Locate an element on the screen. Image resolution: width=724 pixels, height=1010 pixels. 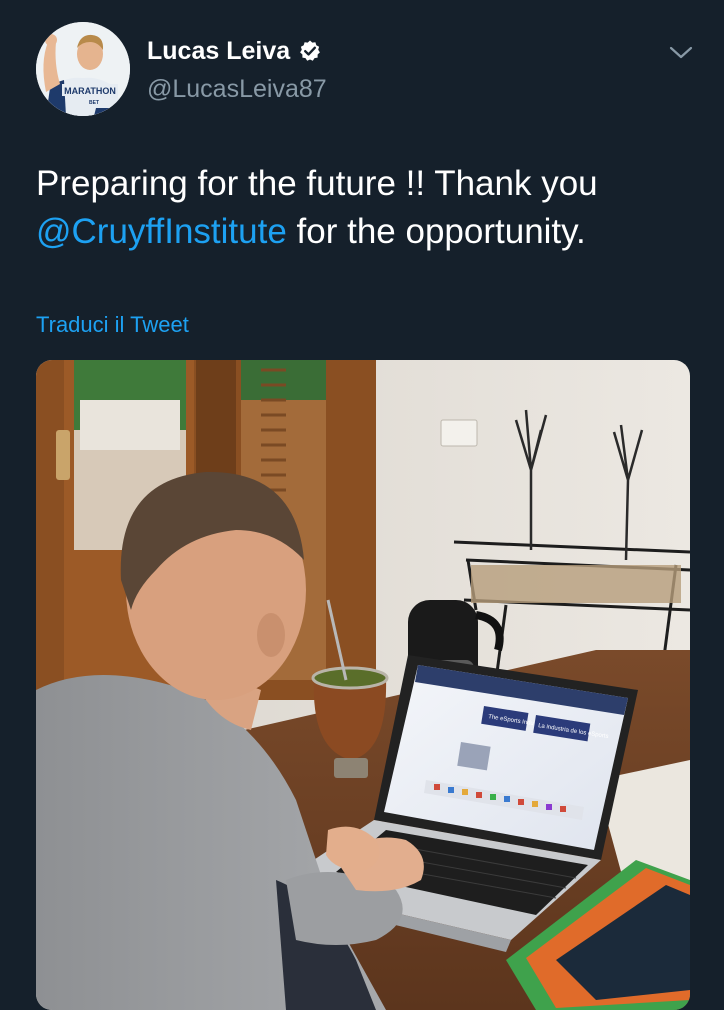
jersey-sponsor-subtext: BET is located at coordinates (94, 103).